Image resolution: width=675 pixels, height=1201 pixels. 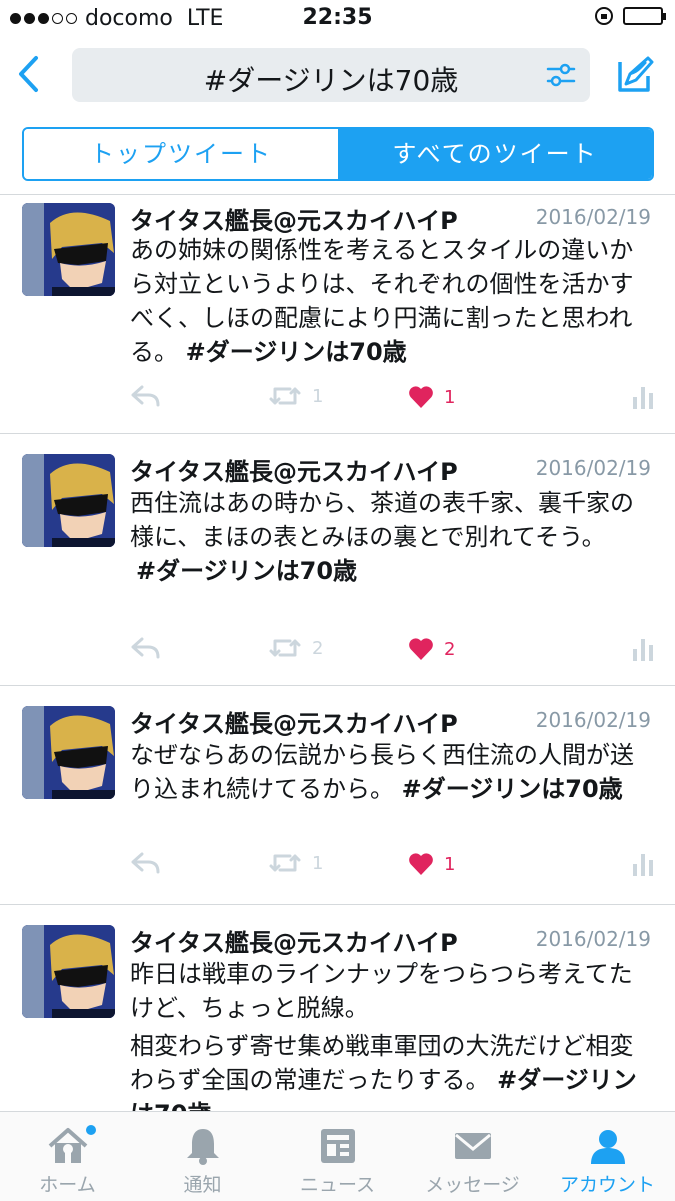 I want to click on home-icon, so click(x=67, y=1145).